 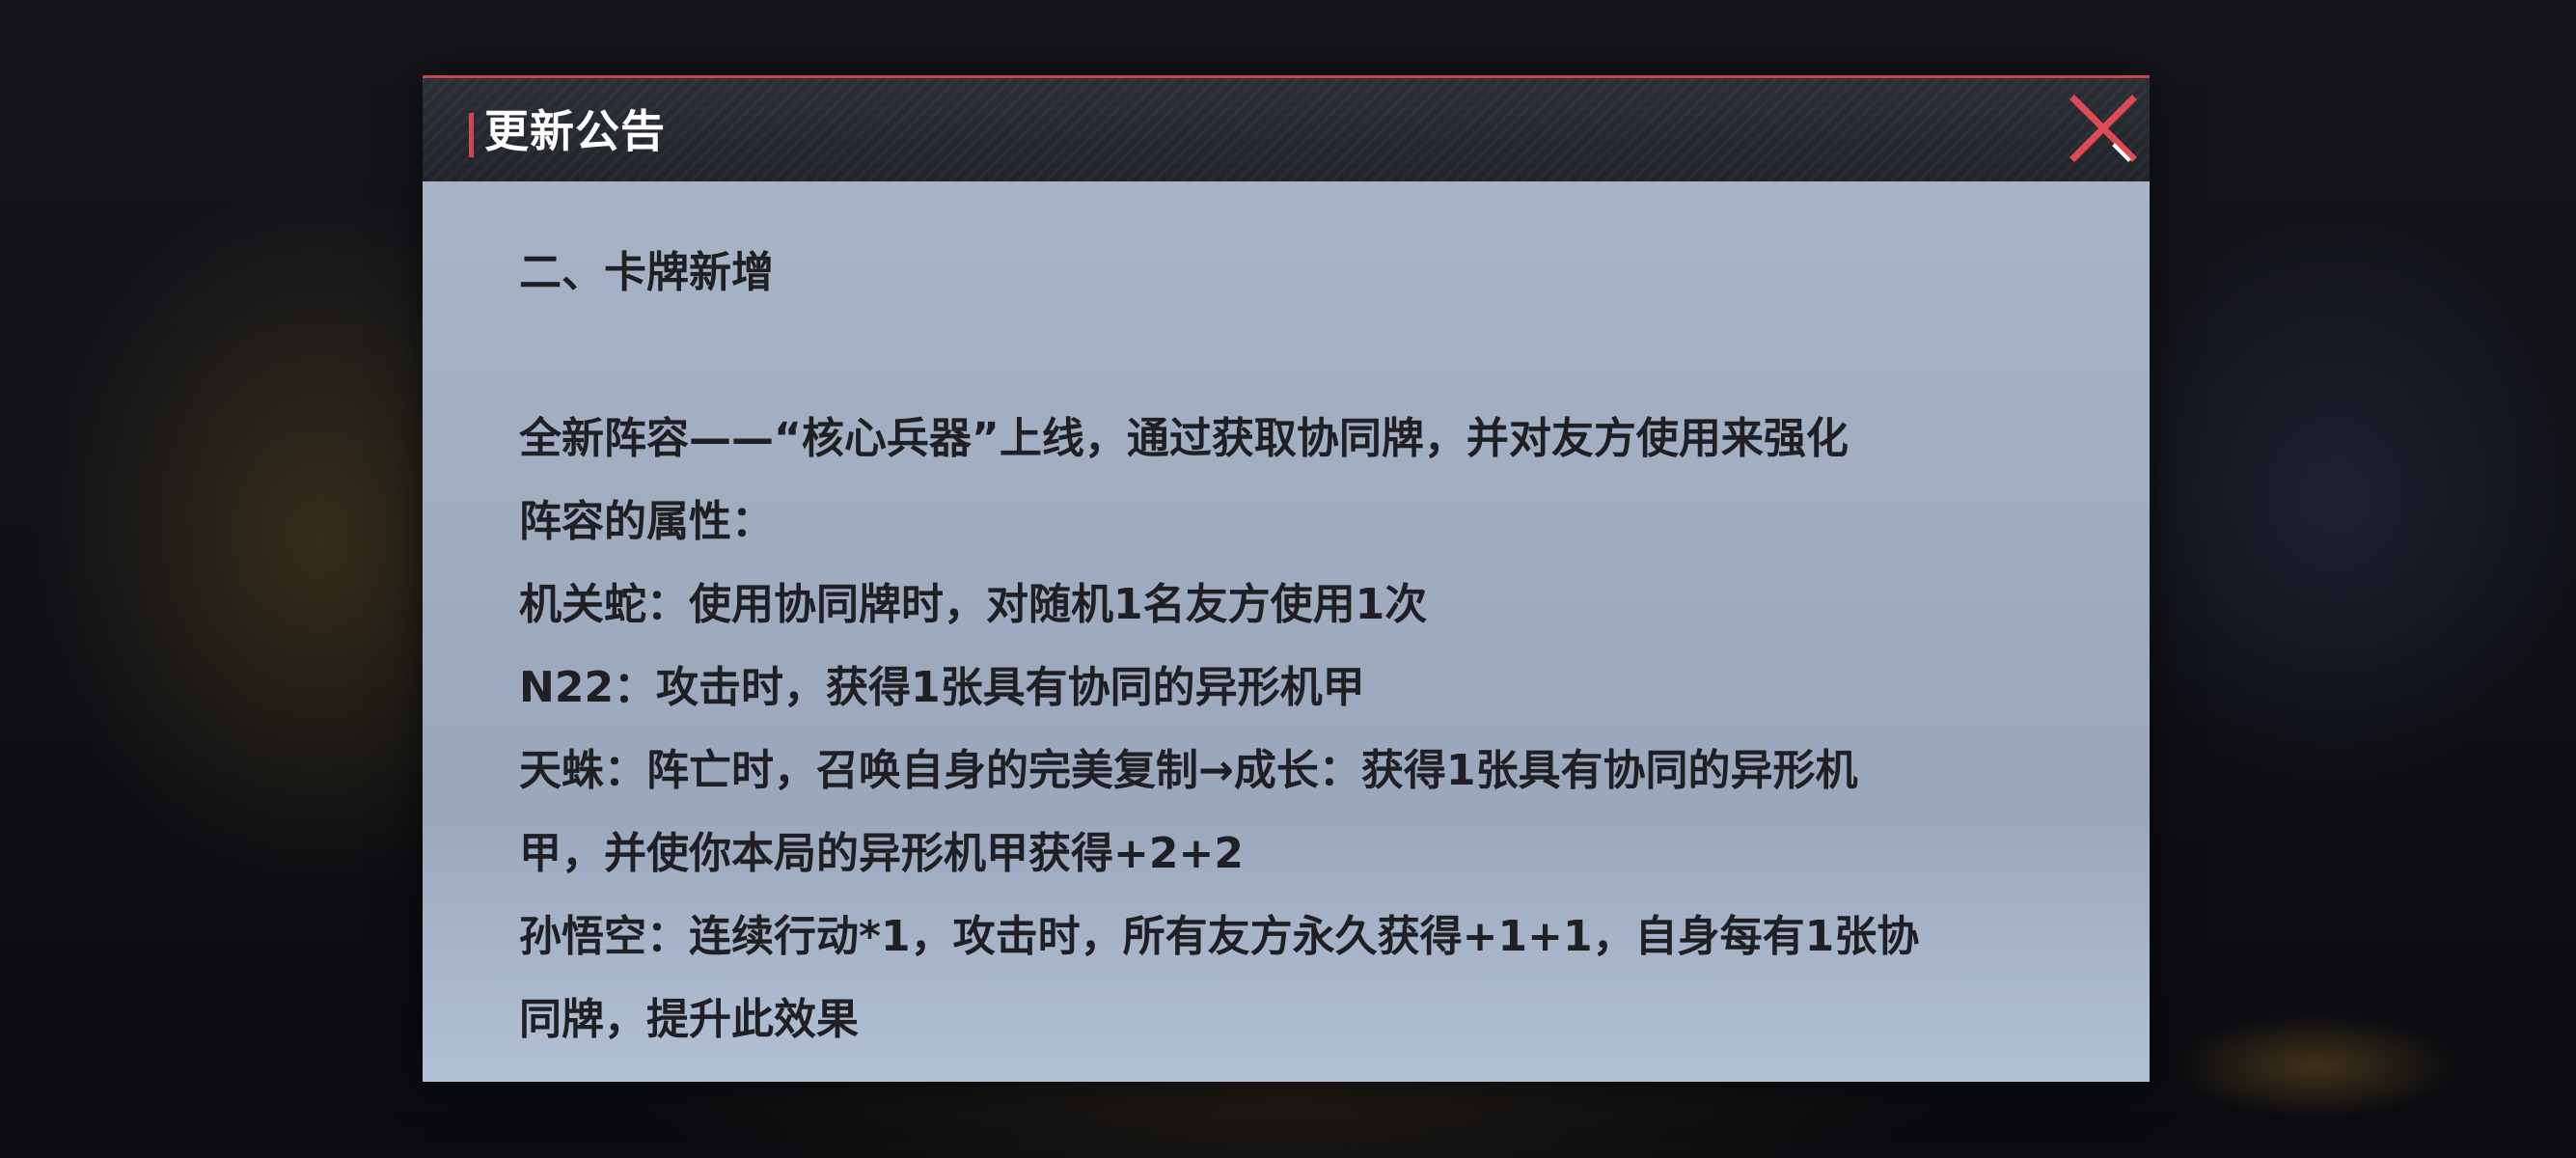 I want to click on background-glow, so click(x=2315, y=1066).